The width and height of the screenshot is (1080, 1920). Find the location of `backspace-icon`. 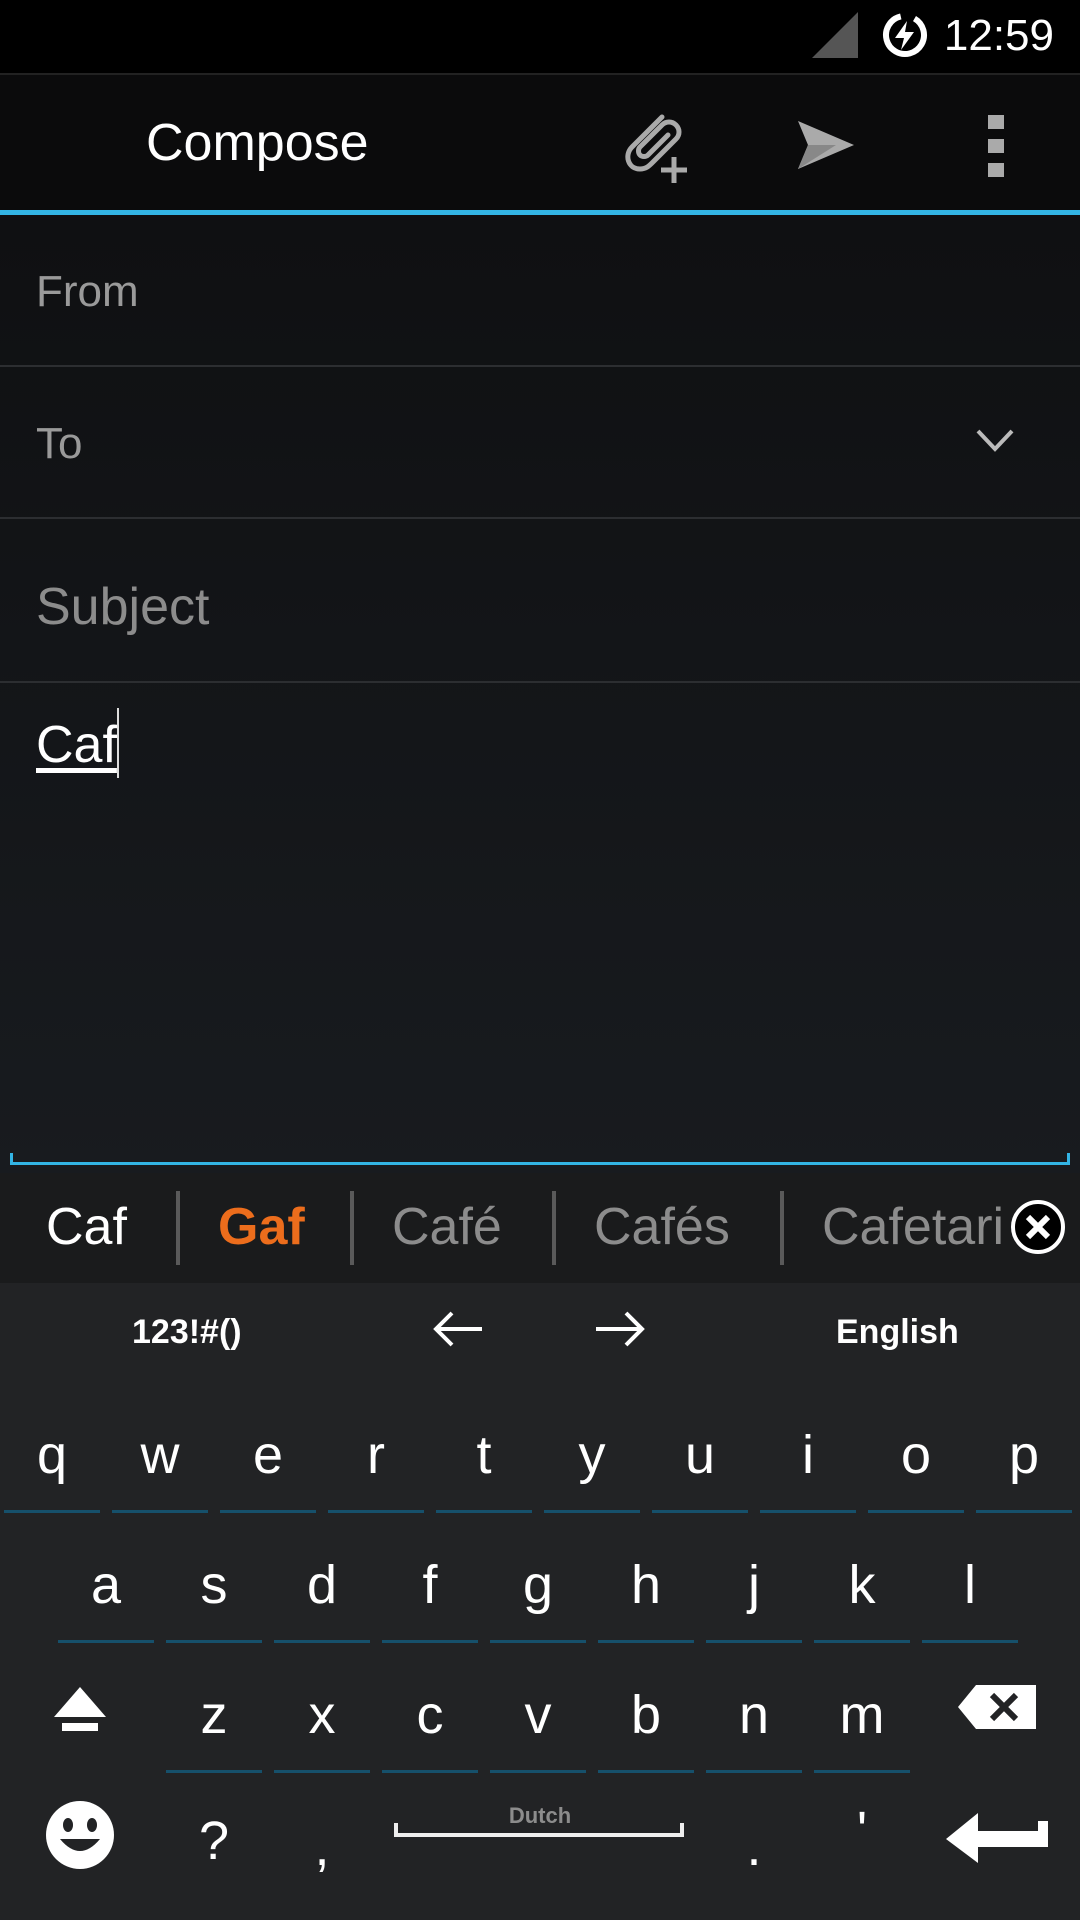

backspace-icon is located at coordinates (998, 1707).